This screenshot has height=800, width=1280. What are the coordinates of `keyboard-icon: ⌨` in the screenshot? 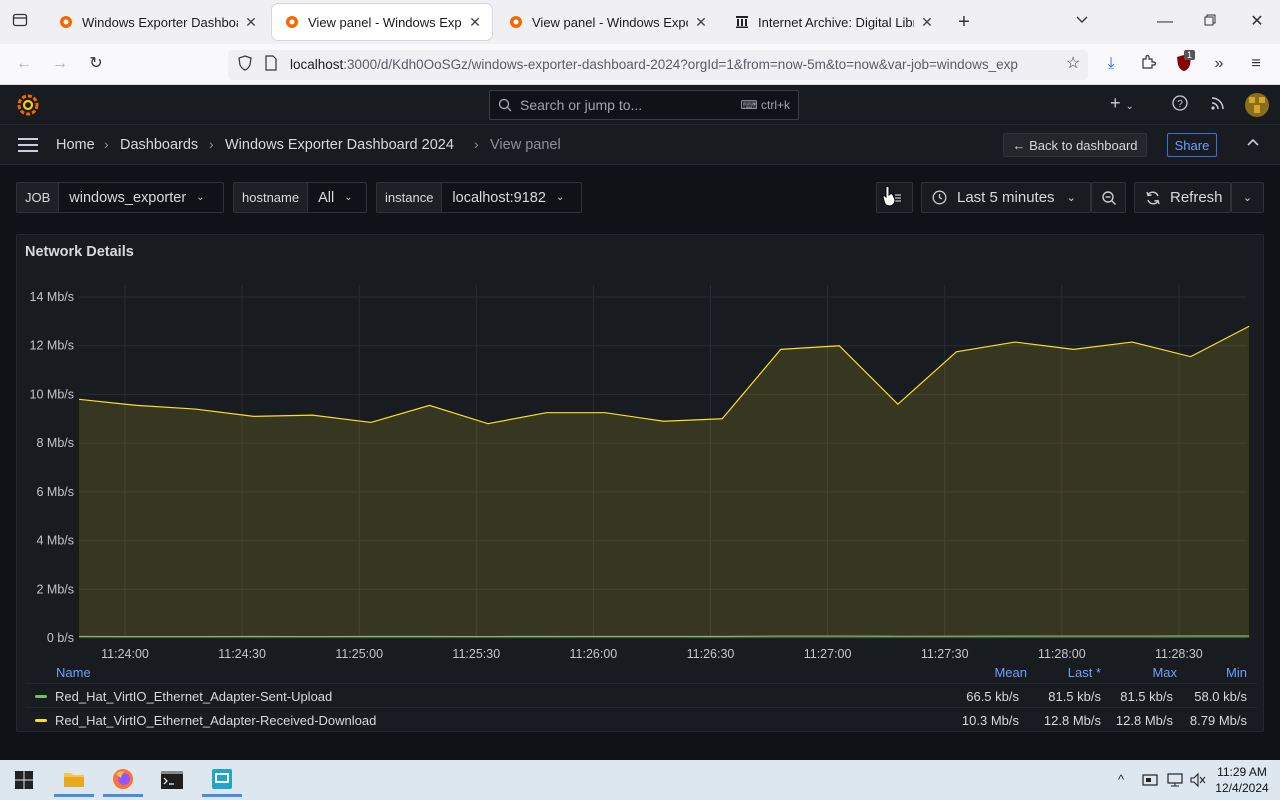 It's located at (750, 105).